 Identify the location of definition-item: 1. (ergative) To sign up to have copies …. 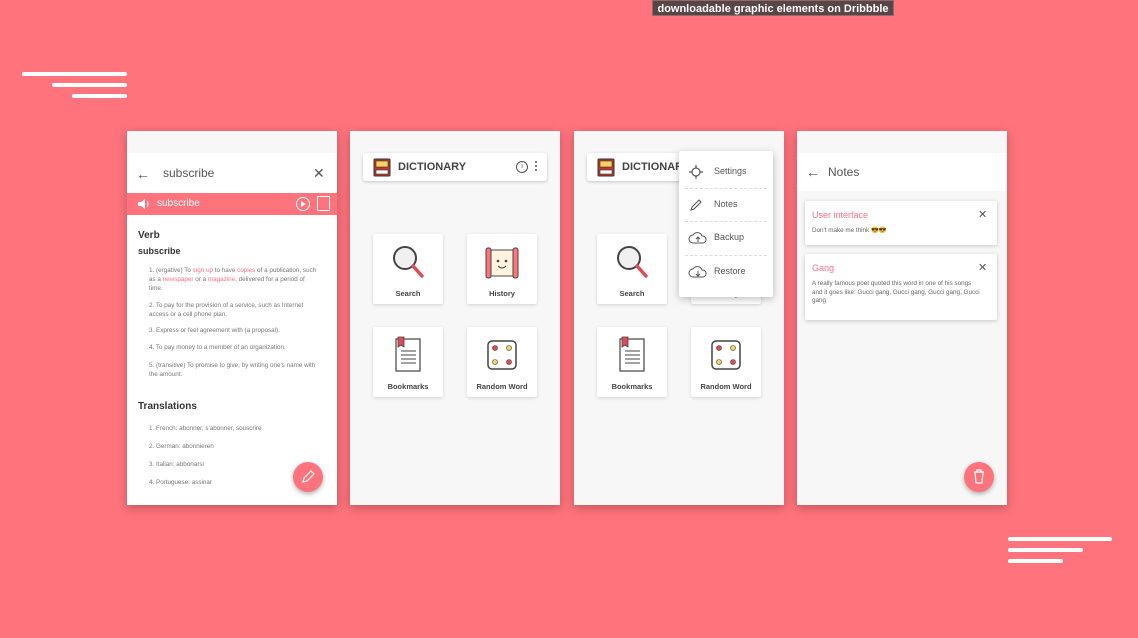
(234, 279).